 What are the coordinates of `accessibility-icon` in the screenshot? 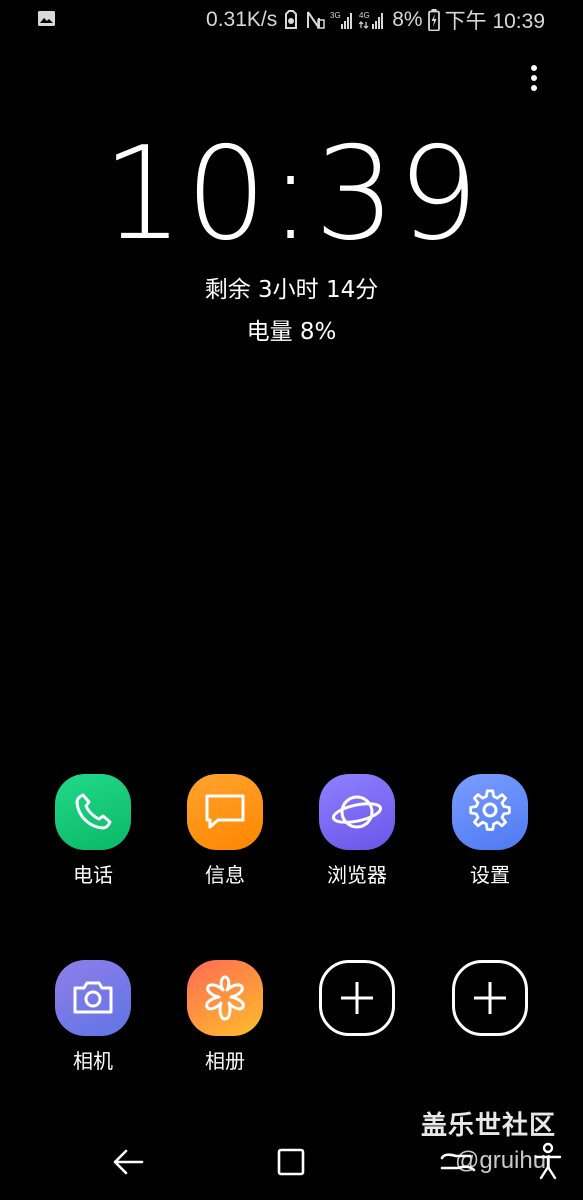 It's located at (548, 1162).